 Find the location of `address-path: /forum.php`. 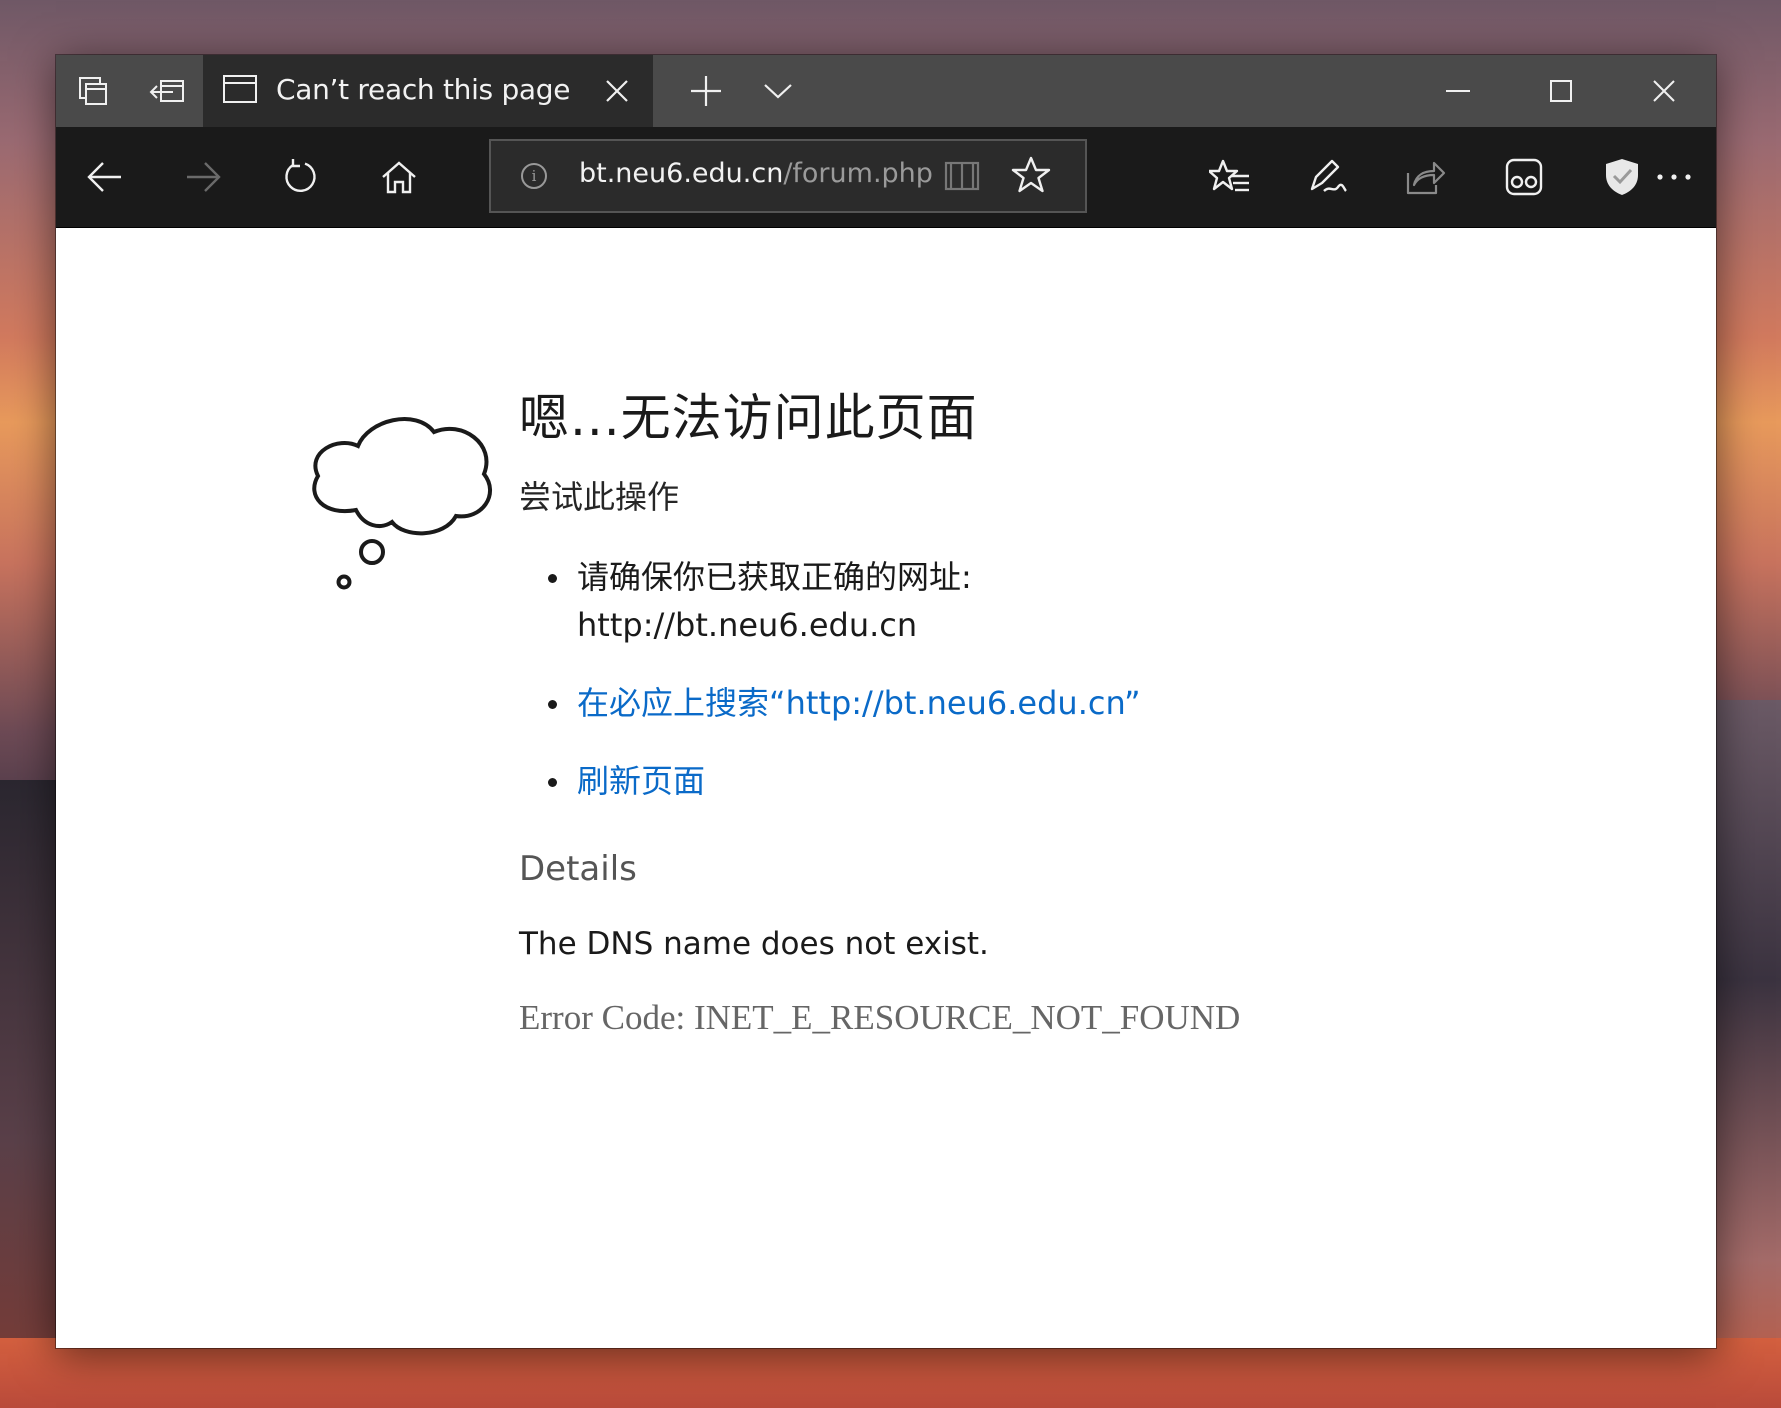

address-path: /forum.php is located at coordinates (858, 173).